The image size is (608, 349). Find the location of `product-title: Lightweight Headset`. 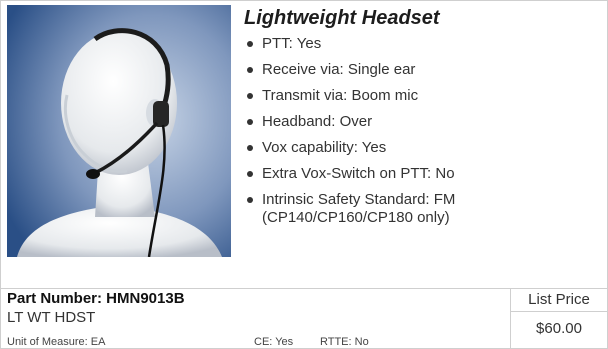

product-title: Lightweight Headset is located at coordinates (342, 18).